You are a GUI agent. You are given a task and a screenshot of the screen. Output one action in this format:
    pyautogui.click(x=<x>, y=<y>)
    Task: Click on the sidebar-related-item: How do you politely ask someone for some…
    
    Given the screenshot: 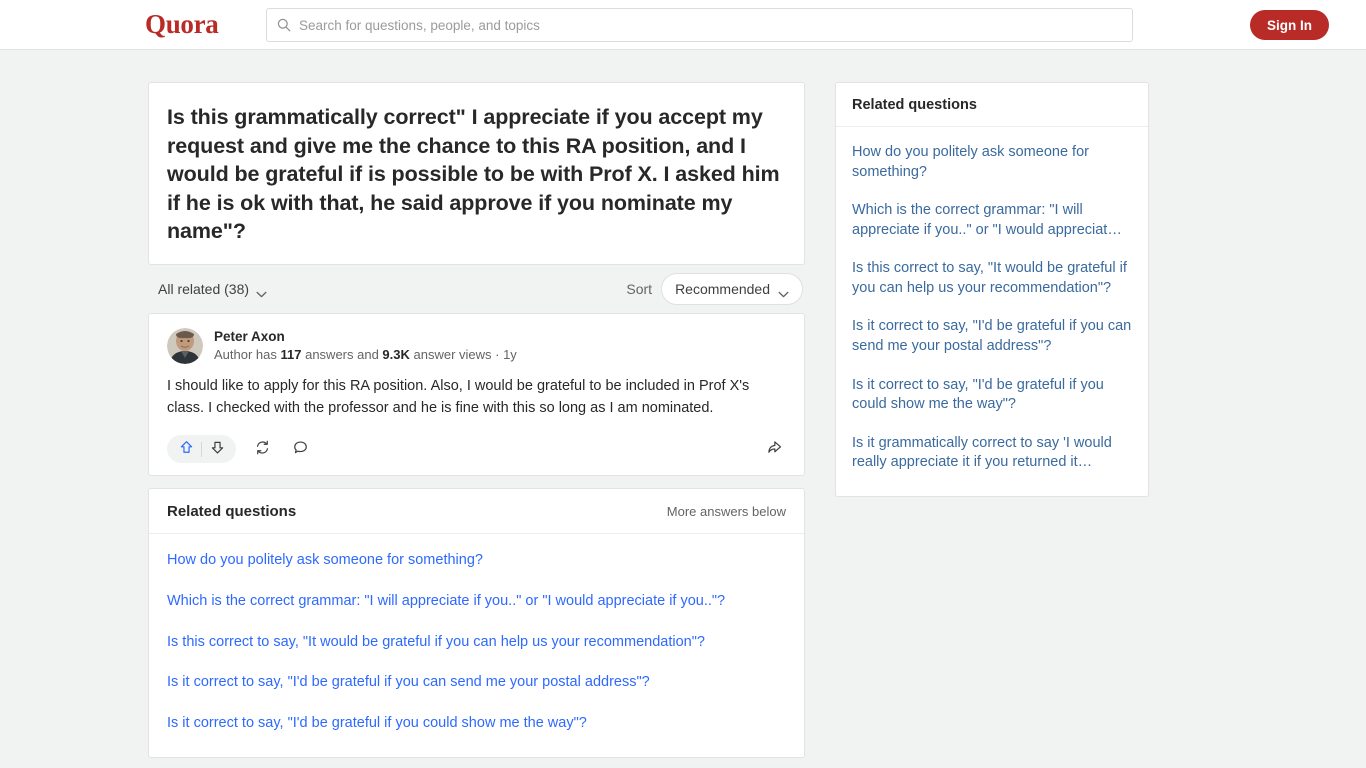 What is the action you would take?
    pyautogui.click(x=992, y=162)
    